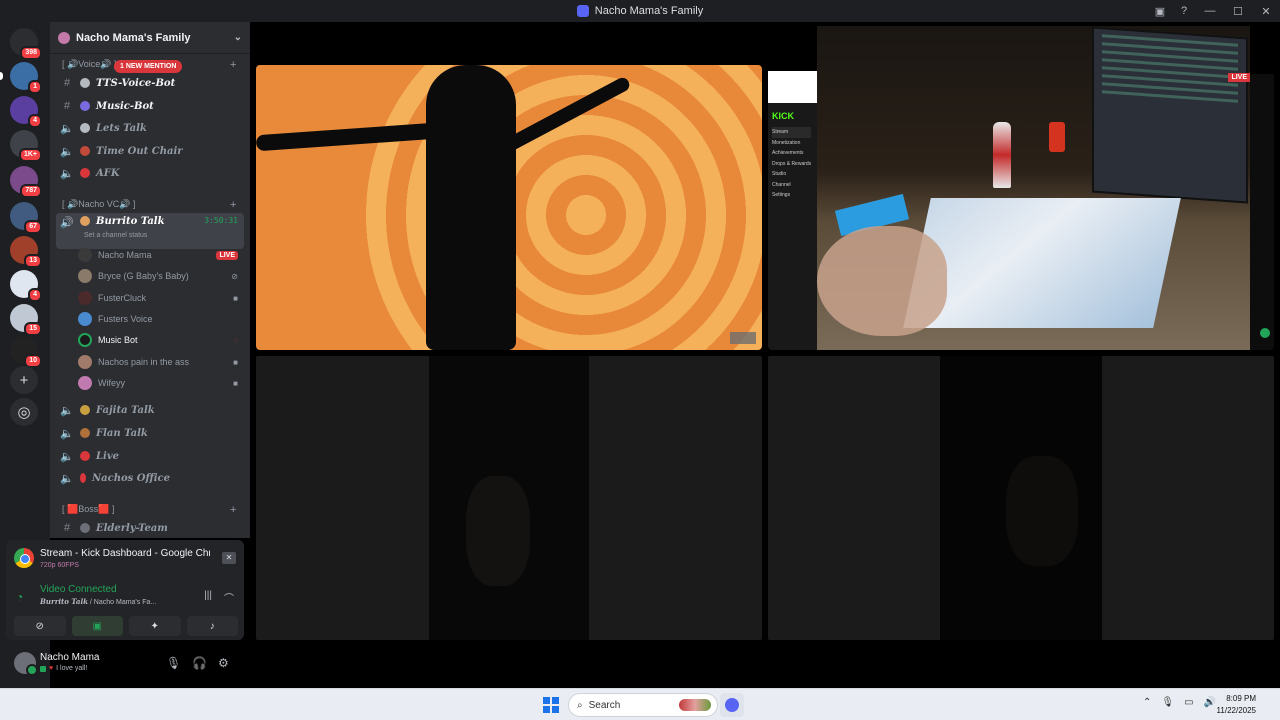  Describe the element at coordinates (149, 510) in the screenshot. I see `category-boss: [ 🟥Boss🟥 ] +` at that location.